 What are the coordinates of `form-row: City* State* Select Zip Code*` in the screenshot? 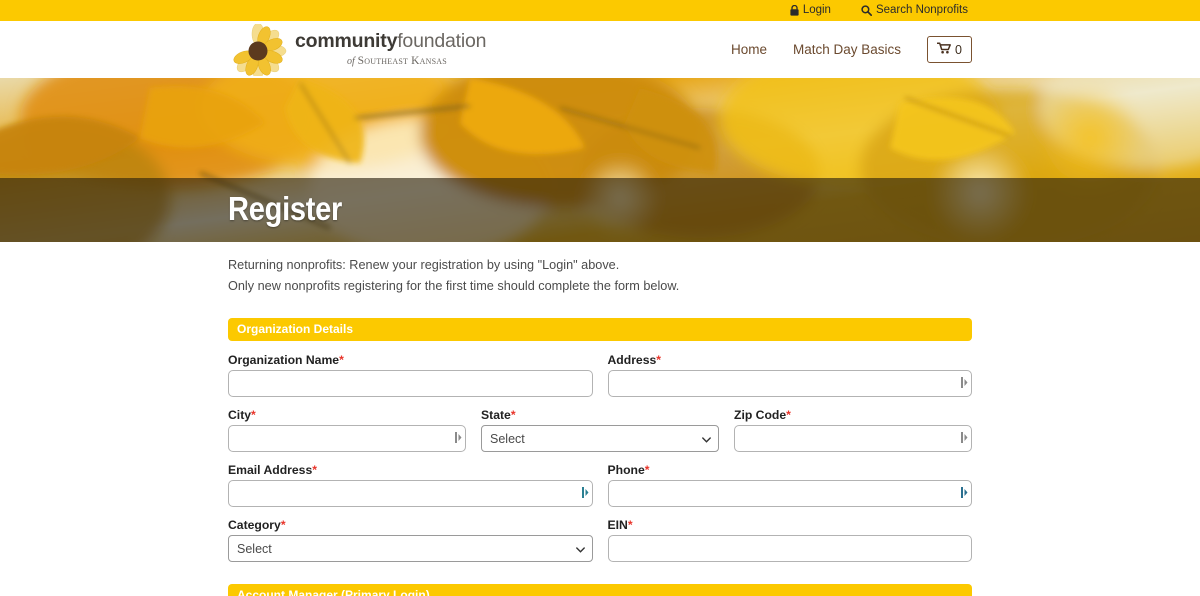 It's located at (600, 430).